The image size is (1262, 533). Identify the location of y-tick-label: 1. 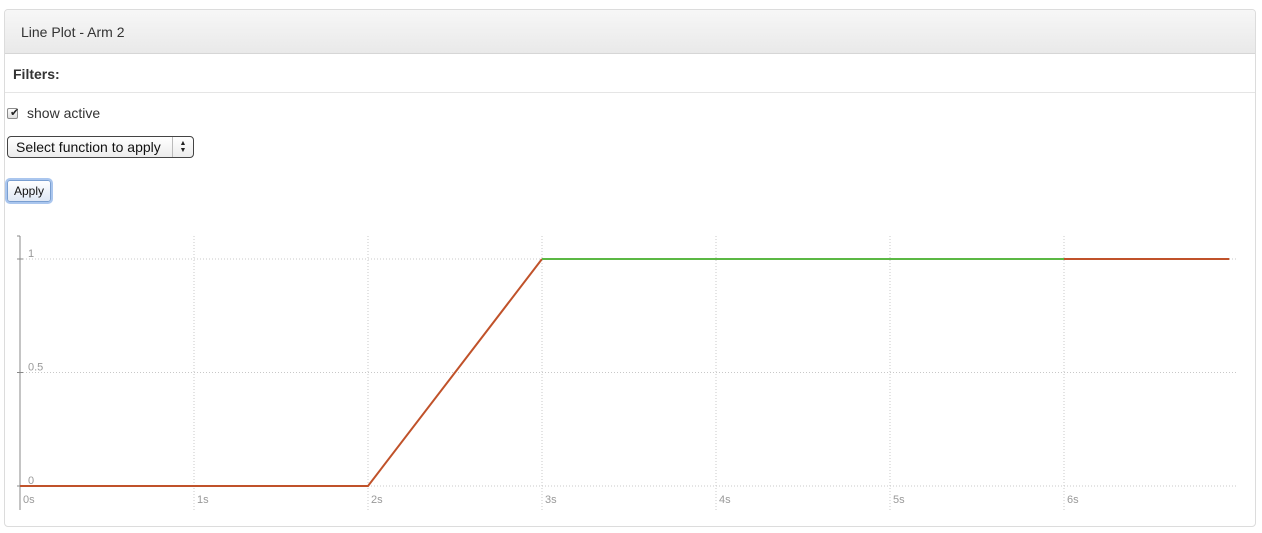
(31, 254).